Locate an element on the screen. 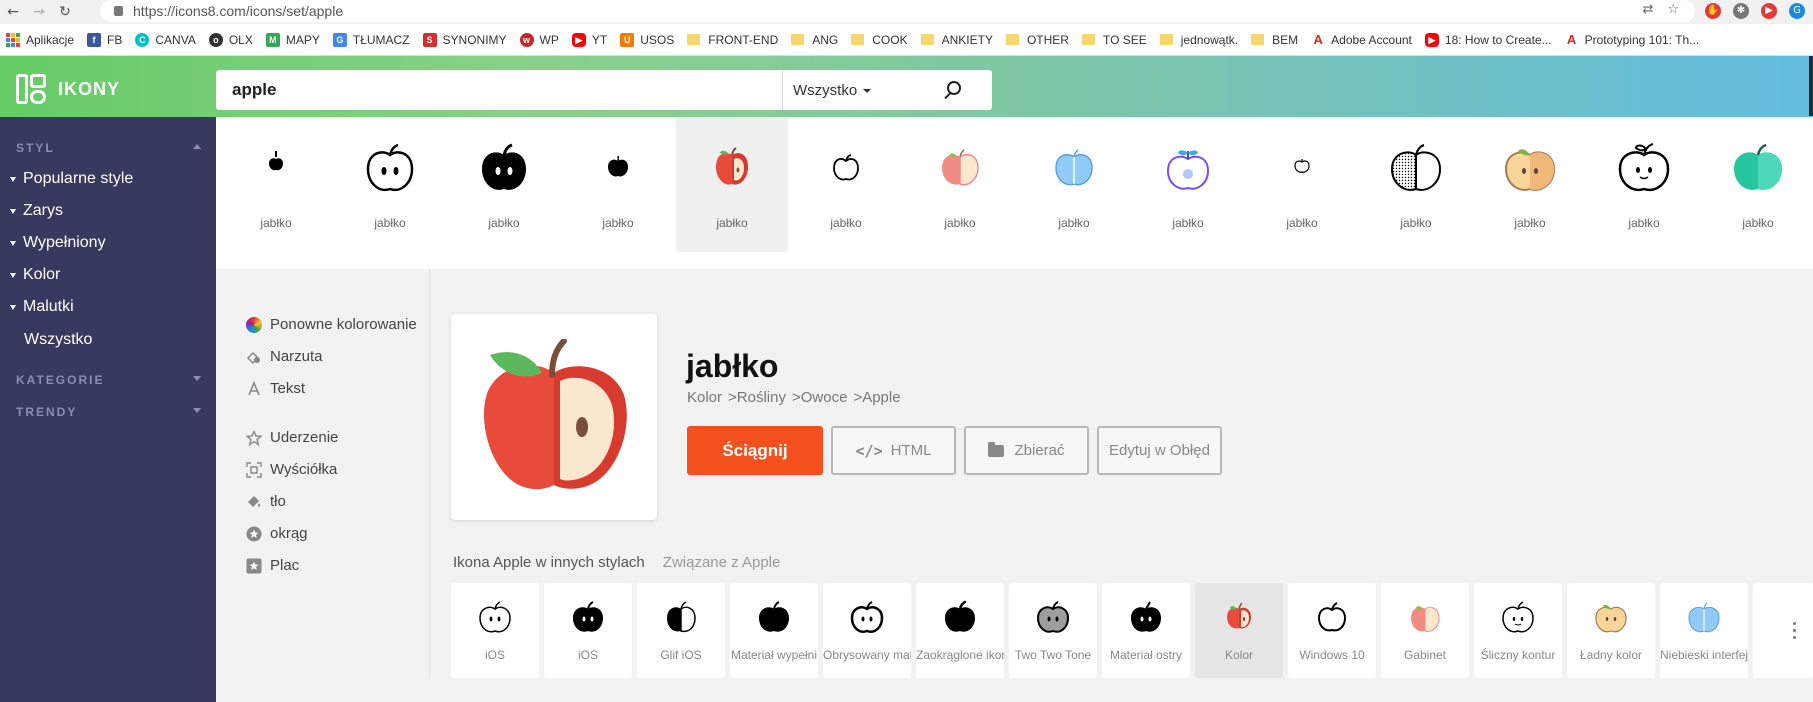 The width and height of the screenshot is (1813, 702). bookmark-usos: U USOS is located at coordinates (647, 39).